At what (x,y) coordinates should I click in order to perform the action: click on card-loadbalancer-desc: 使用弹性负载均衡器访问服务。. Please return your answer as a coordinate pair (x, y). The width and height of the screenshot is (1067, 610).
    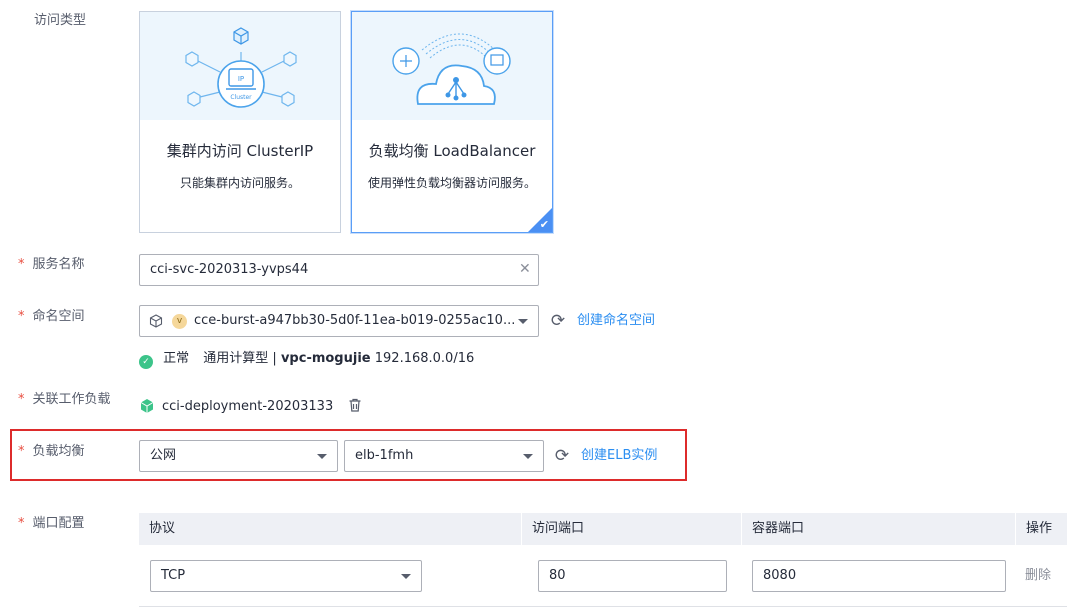
    Looking at the image, I should click on (451, 183).